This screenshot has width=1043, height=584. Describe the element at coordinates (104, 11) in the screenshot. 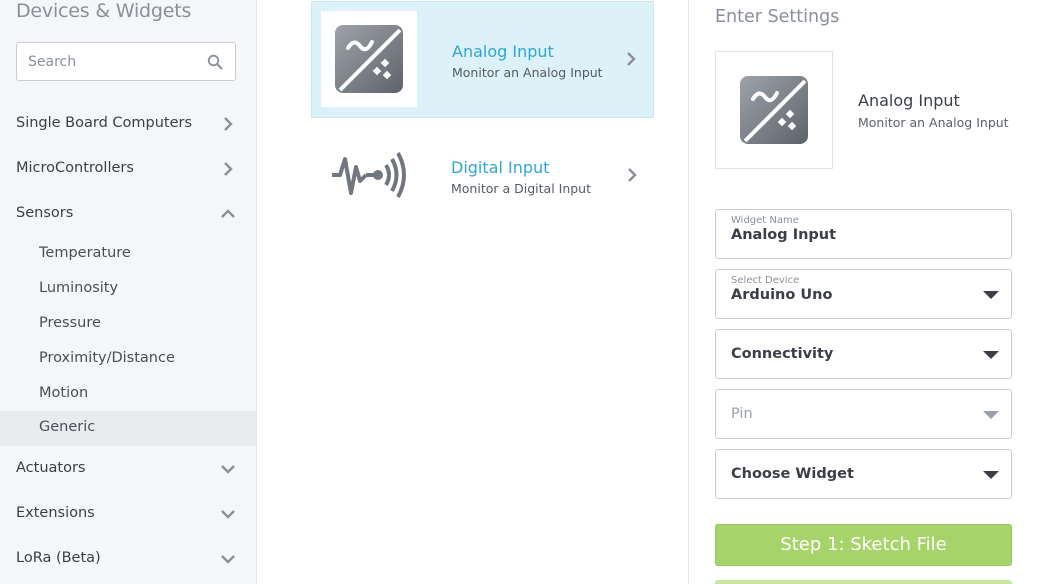

I see `sidebar-title: Devices & Widgets` at that location.